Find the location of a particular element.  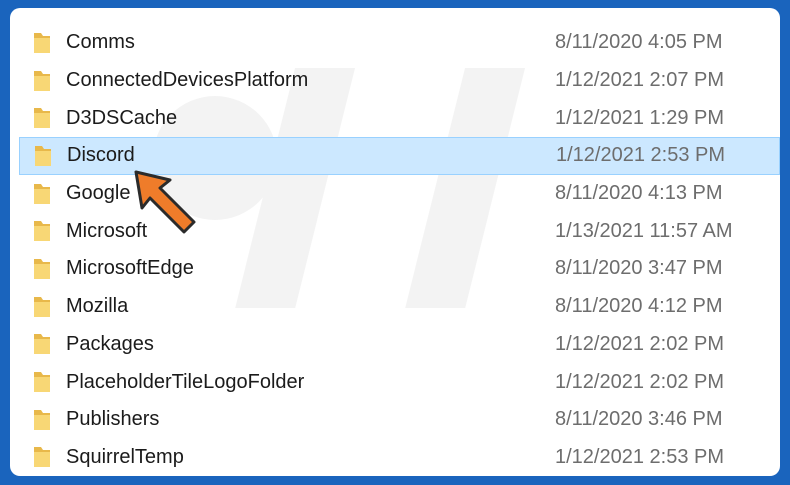

folder-name: Comms is located at coordinates (100, 42).